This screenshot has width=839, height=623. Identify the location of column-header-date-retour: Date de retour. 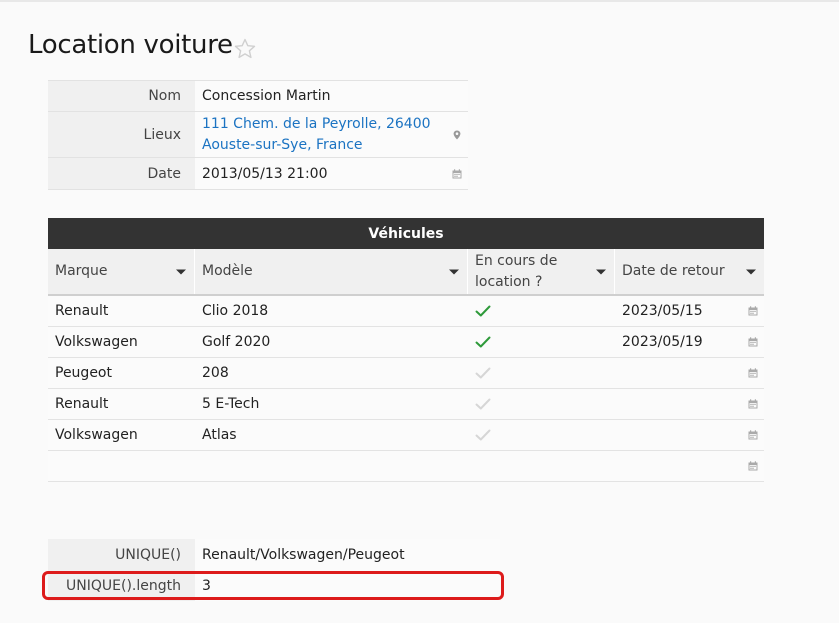
(689, 271).